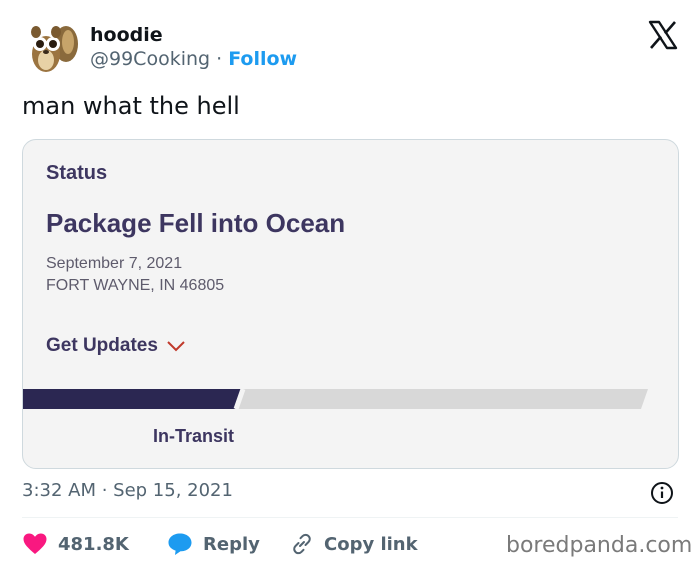 Image resolution: width=700 pixels, height=571 pixels. I want to click on tracking-headline: Package Fell into Ocean, so click(196, 223).